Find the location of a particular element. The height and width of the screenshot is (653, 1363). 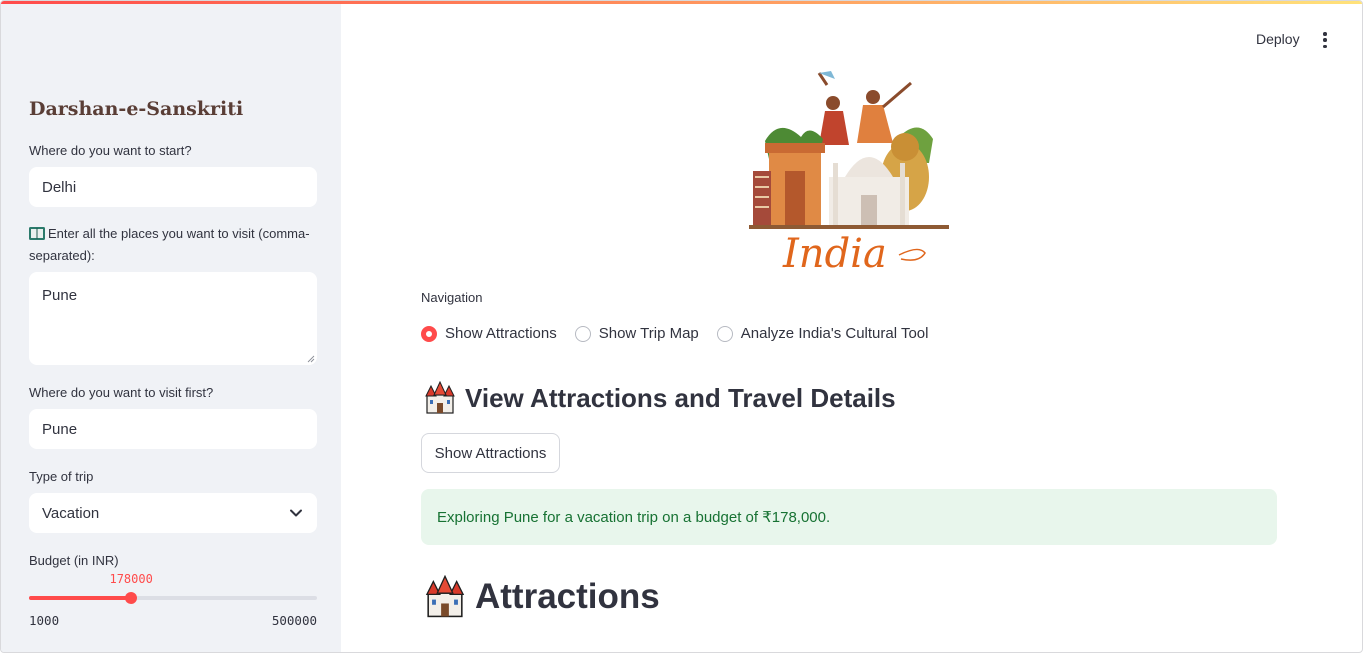

budget-slider-value: 178000 is located at coordinates (131, 579).